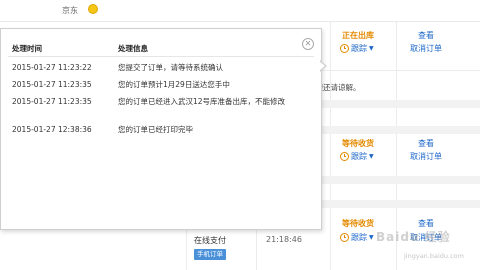 This screenshot has width=480, height=270. Describe the element at coordinates (434, 256) in the screenshot. I see `watermark-url: jingyan.baidu.com` at that location.